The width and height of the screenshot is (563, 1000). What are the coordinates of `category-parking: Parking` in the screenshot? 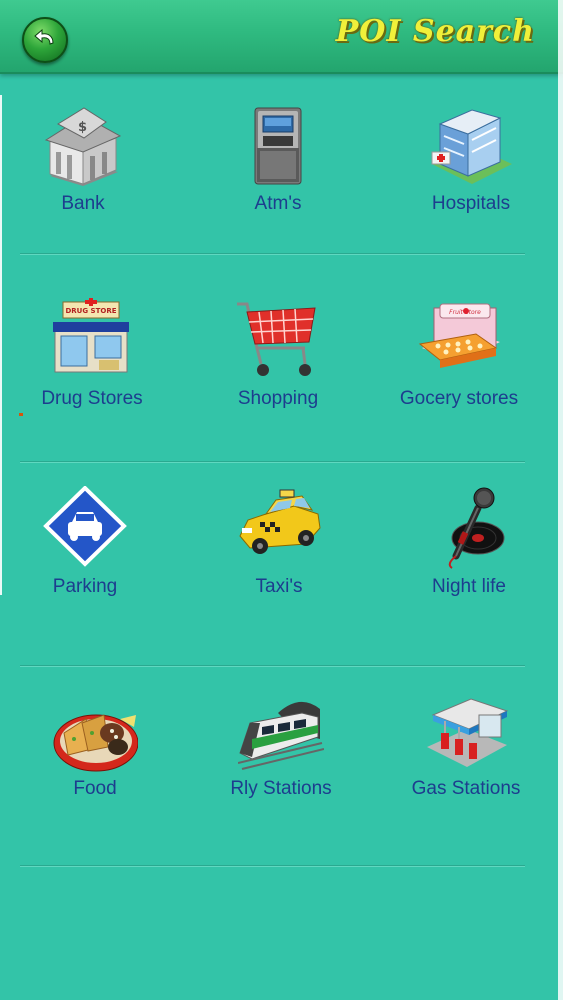 It's located at (85, 546).